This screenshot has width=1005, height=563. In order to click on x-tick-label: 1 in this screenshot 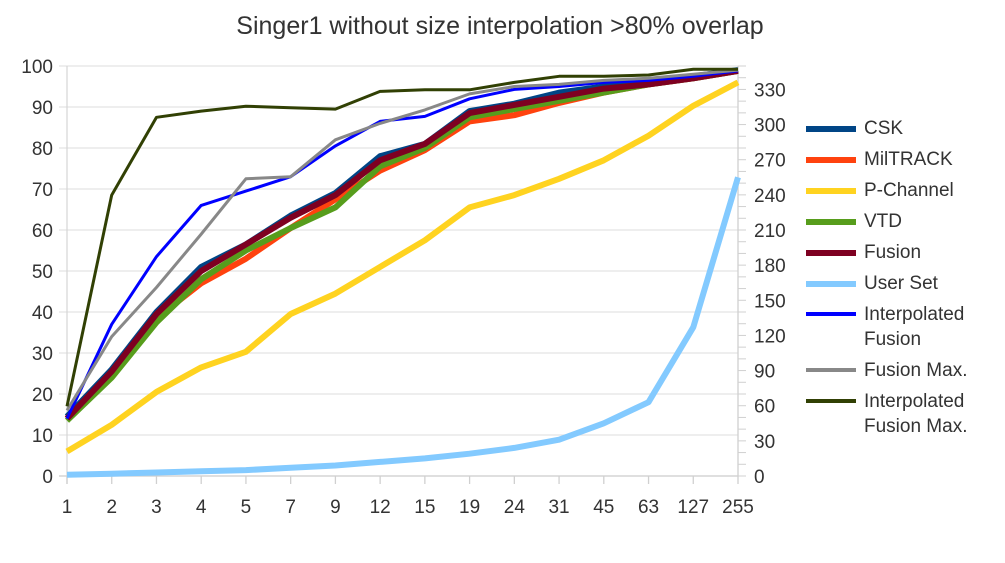, I will do `click(67, 507)`.